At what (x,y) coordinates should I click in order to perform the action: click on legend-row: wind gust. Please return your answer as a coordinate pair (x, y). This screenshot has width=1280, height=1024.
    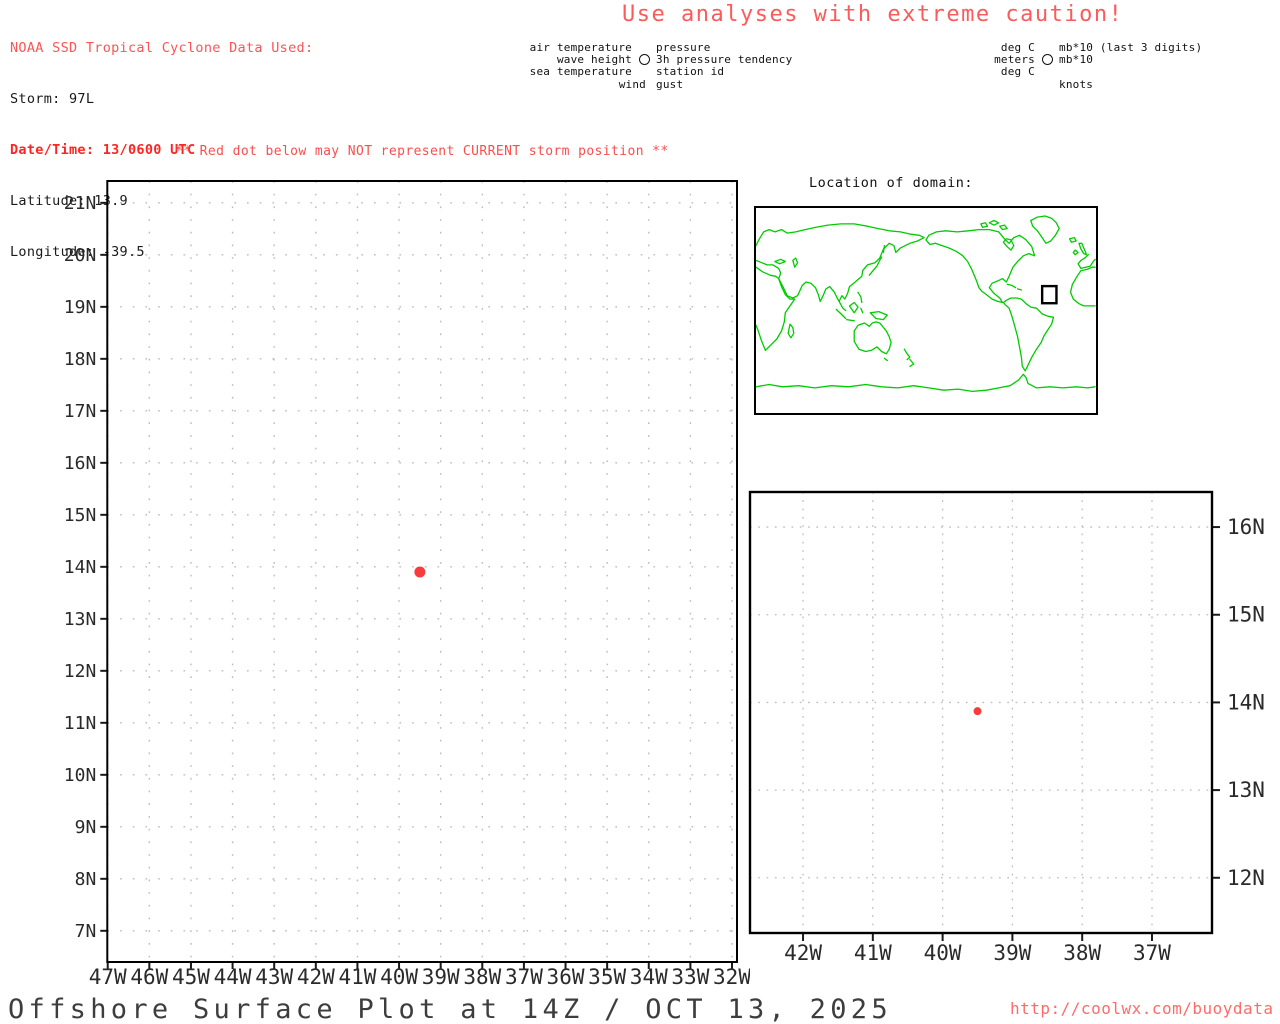
    Looking at the image, I should click on (656, 84).